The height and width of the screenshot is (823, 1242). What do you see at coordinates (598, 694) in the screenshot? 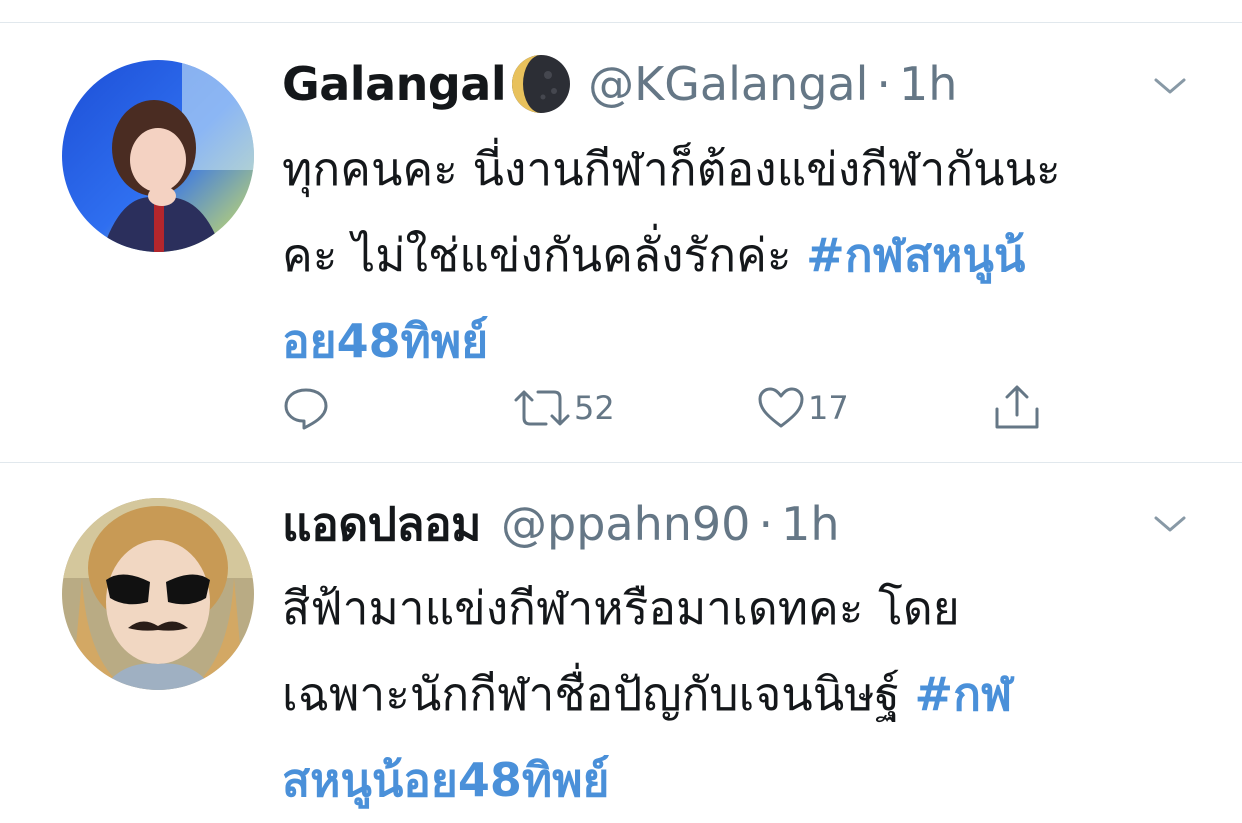
I see `tweet-text-segment: เฉพาะนักกีฬาชื่อปัญกับเจนนิษฐ์` at bounding box center [598, 694].